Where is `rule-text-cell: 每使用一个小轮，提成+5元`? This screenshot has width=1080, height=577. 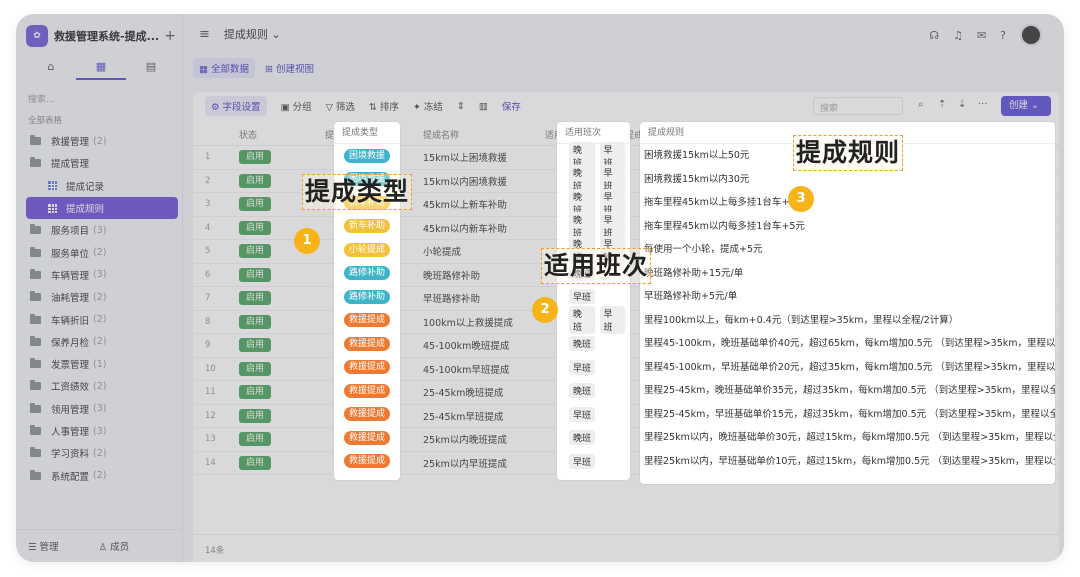
rule-text-cell: 每使用一个小轮，提成+5元 is located at coordinates (847, 250).